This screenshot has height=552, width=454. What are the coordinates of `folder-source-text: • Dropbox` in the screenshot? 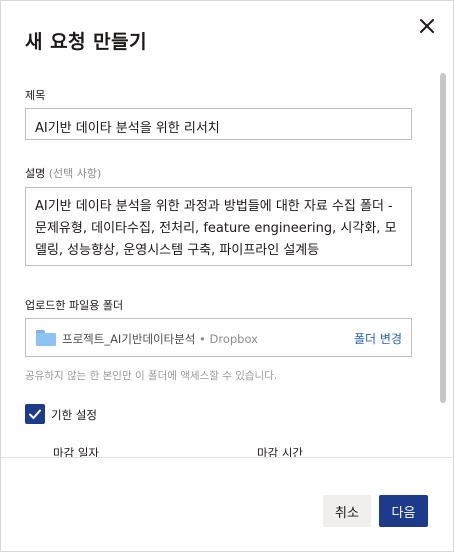 It's located at (226, 339).